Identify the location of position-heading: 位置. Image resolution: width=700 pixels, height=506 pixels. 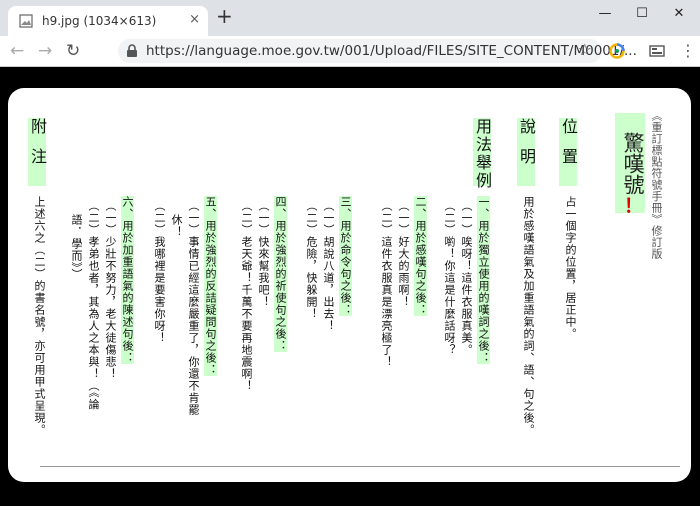
(568, 152).